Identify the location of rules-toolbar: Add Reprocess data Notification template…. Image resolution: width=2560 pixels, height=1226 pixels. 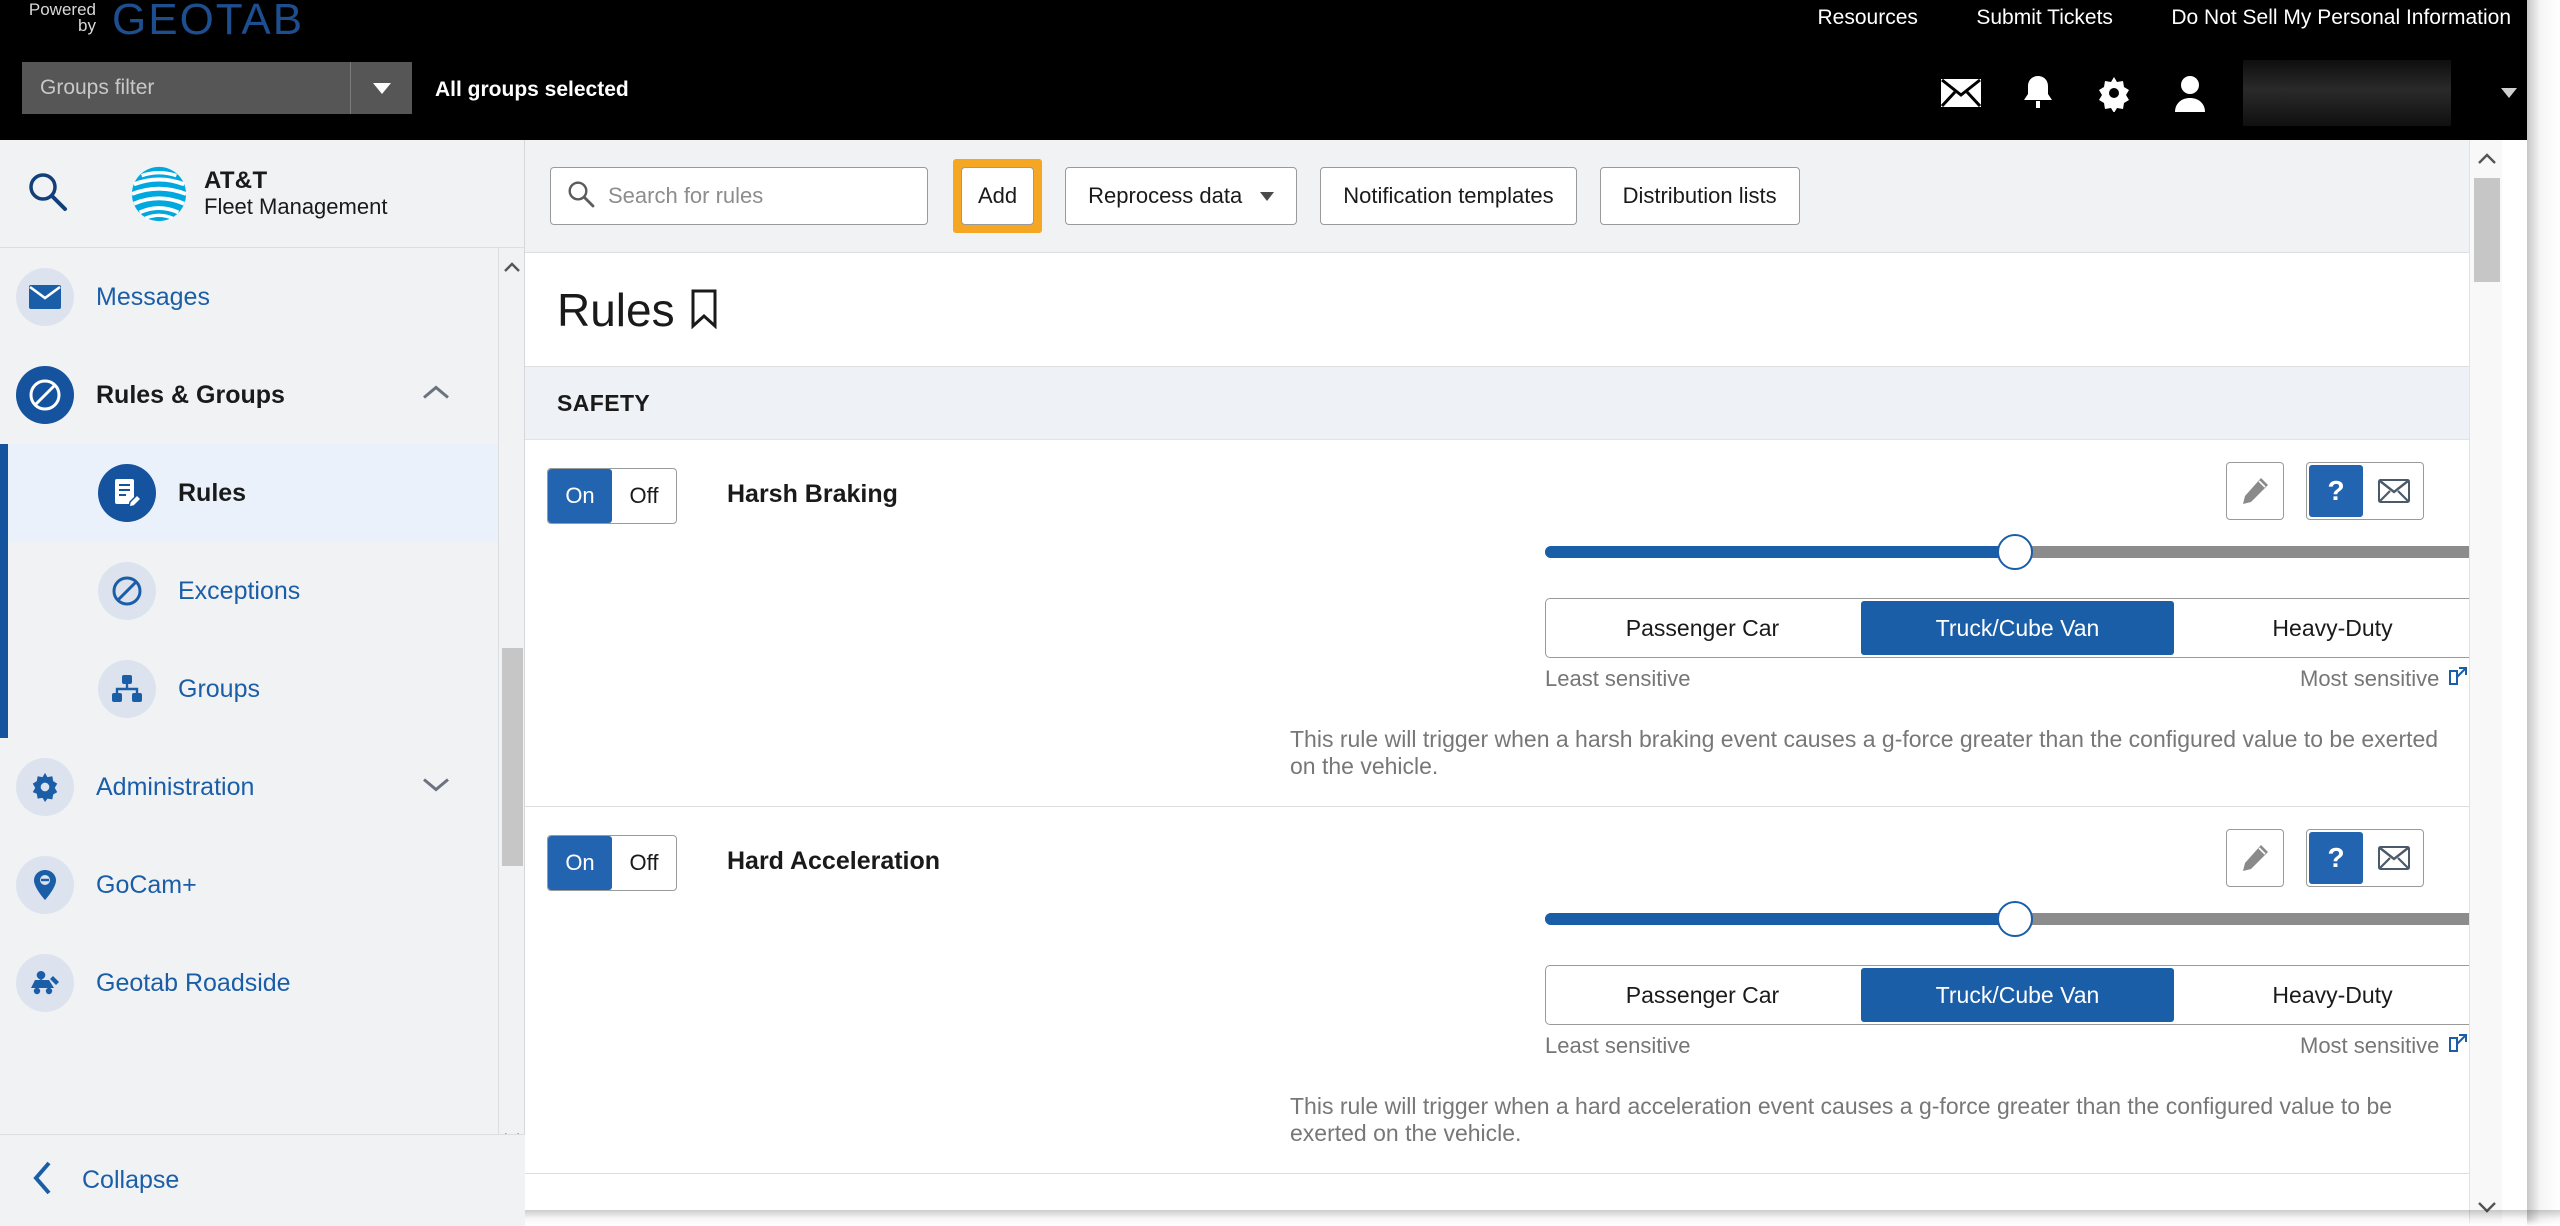
(1513, 196).